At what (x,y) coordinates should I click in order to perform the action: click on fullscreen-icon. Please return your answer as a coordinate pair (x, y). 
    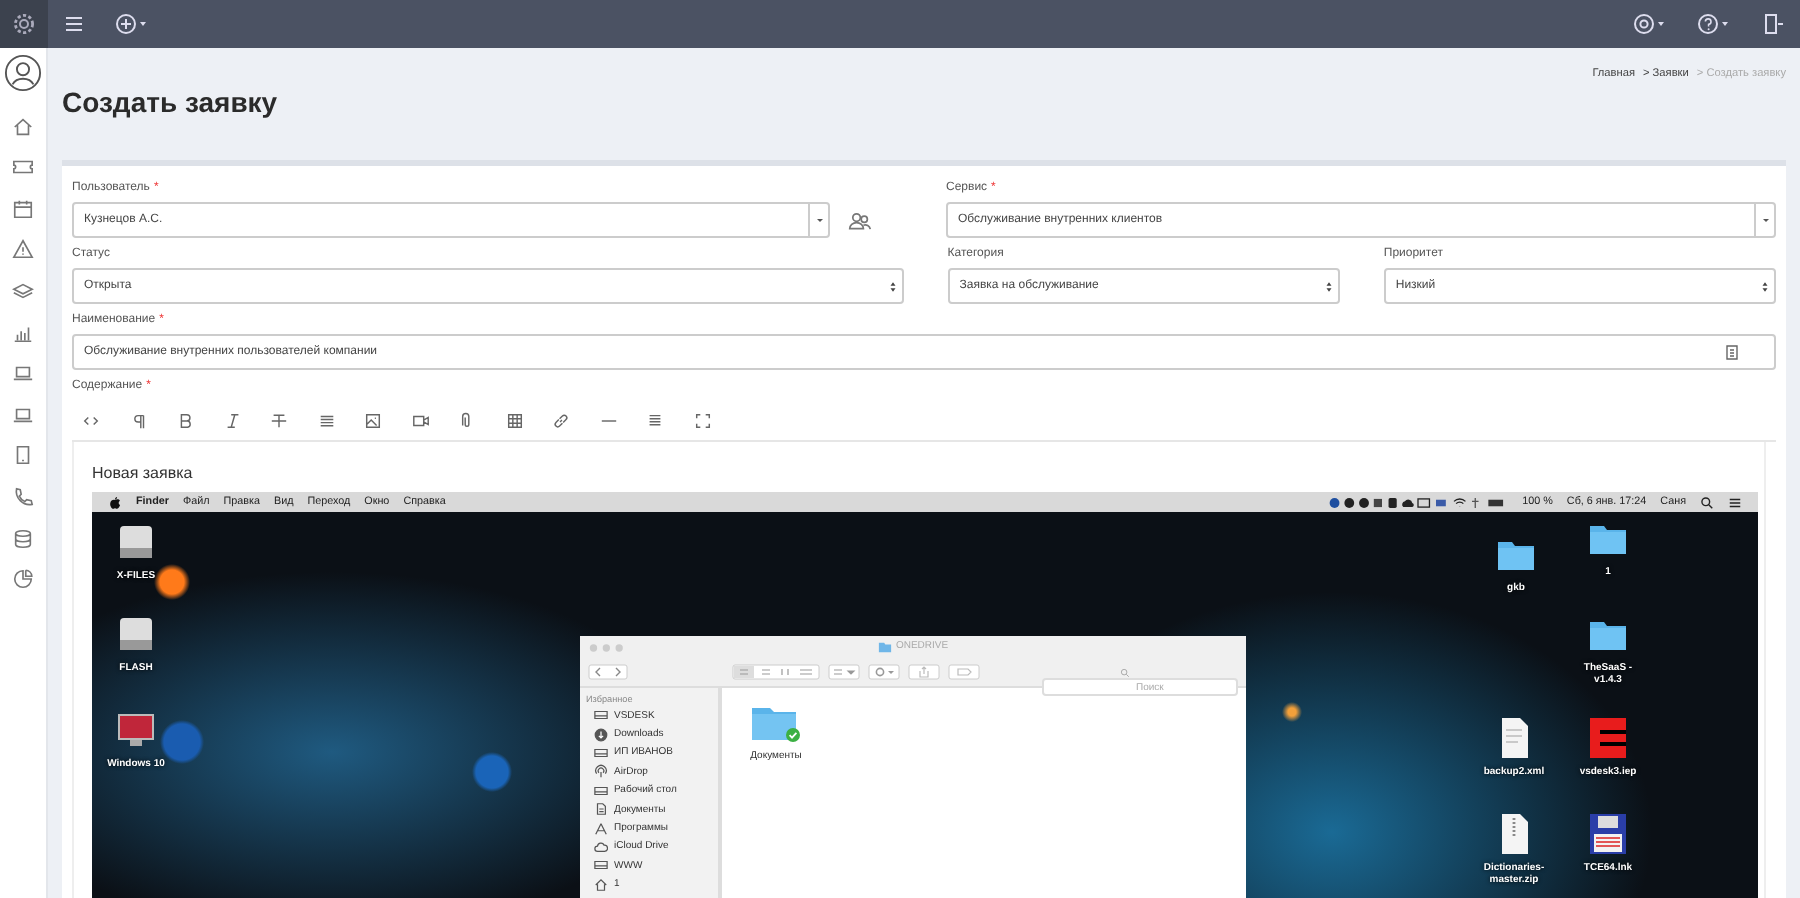
    Looking at the image, I should click on (702, 420).